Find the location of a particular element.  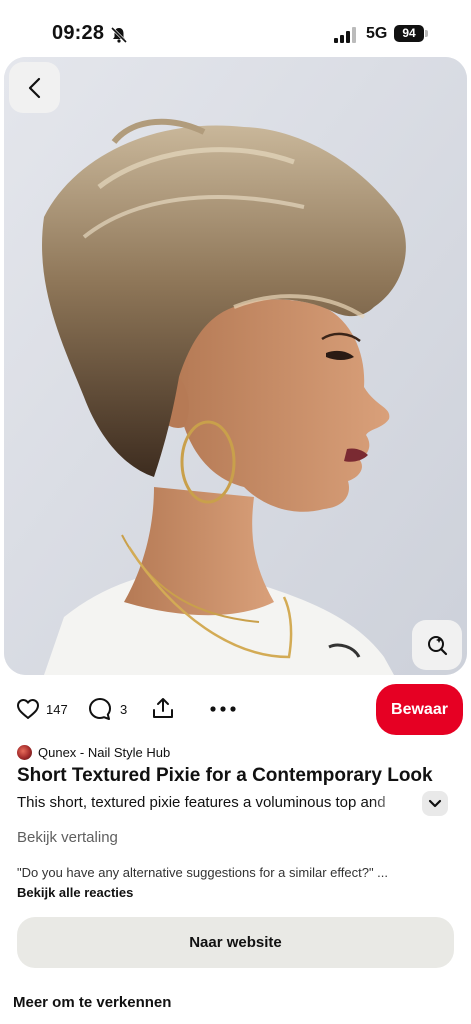

pin-action-row: 147 3 Bewaar is located at coordinates (235, 710).